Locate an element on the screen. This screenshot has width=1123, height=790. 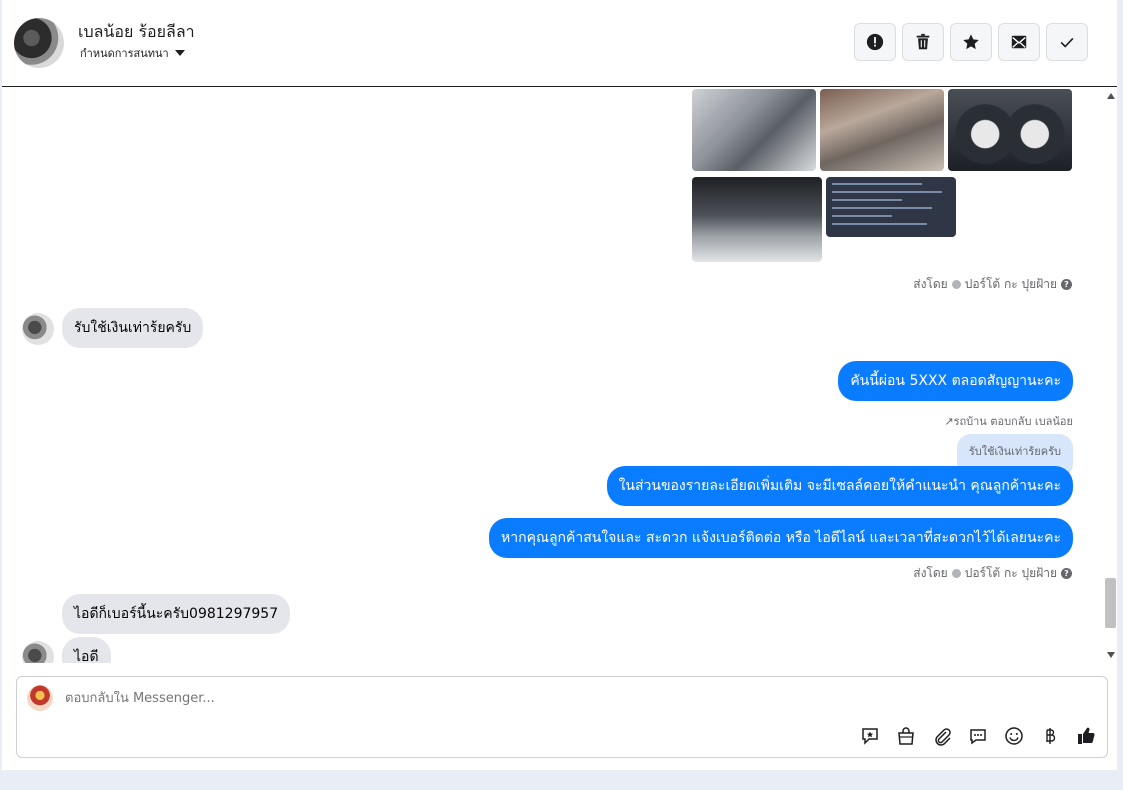
incoming-message: ไอดีก็เบอร์นี้นะครับ0981297957 is located at coordinates (176, 614).